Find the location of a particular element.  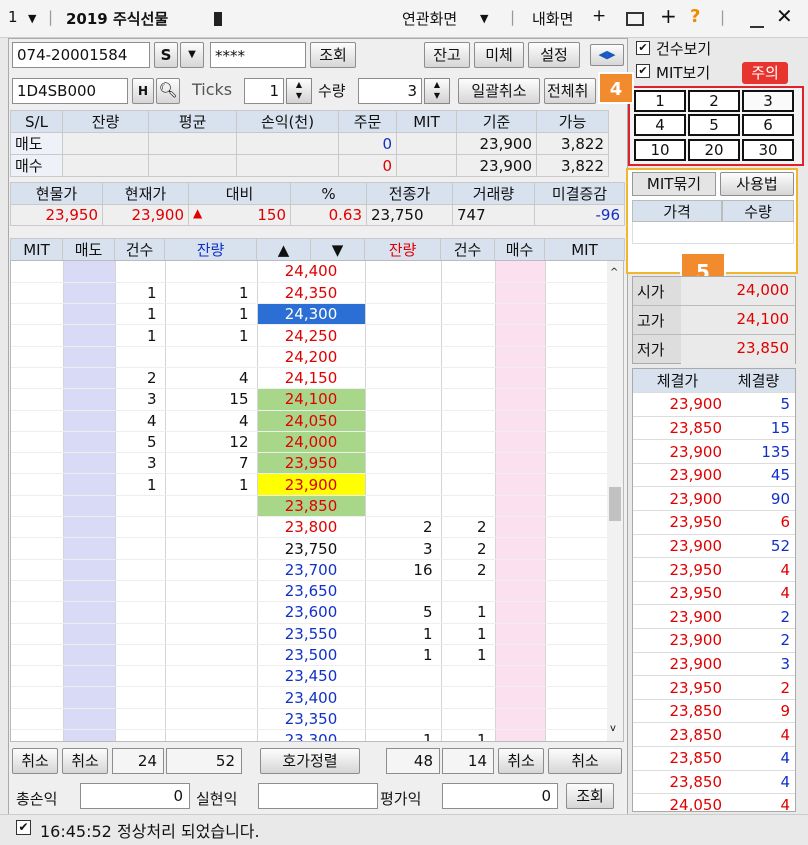

table-row: 1 1 24,350 is located at coordinates (309, 293).